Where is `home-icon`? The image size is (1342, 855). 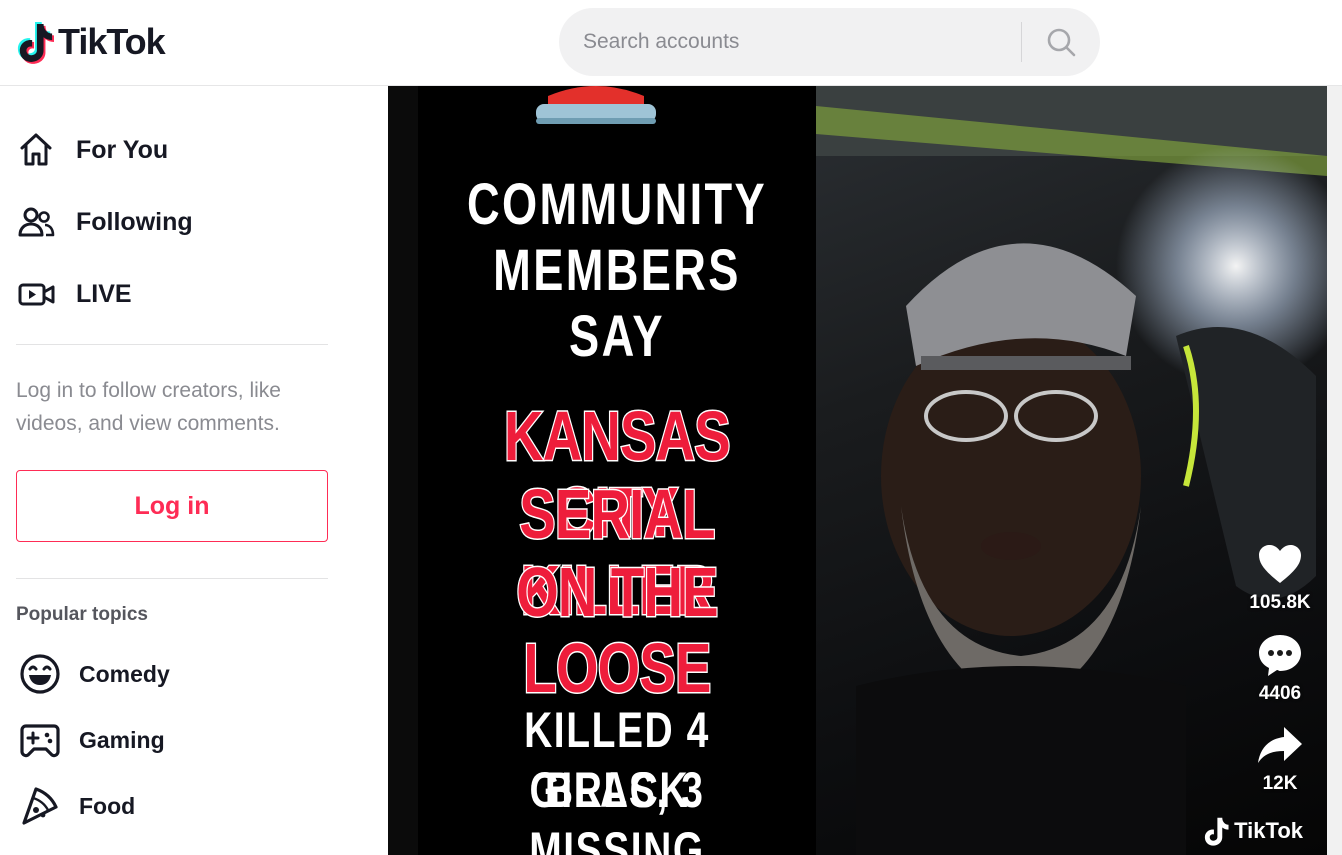 home-icon is located at coordinates (40, 150).